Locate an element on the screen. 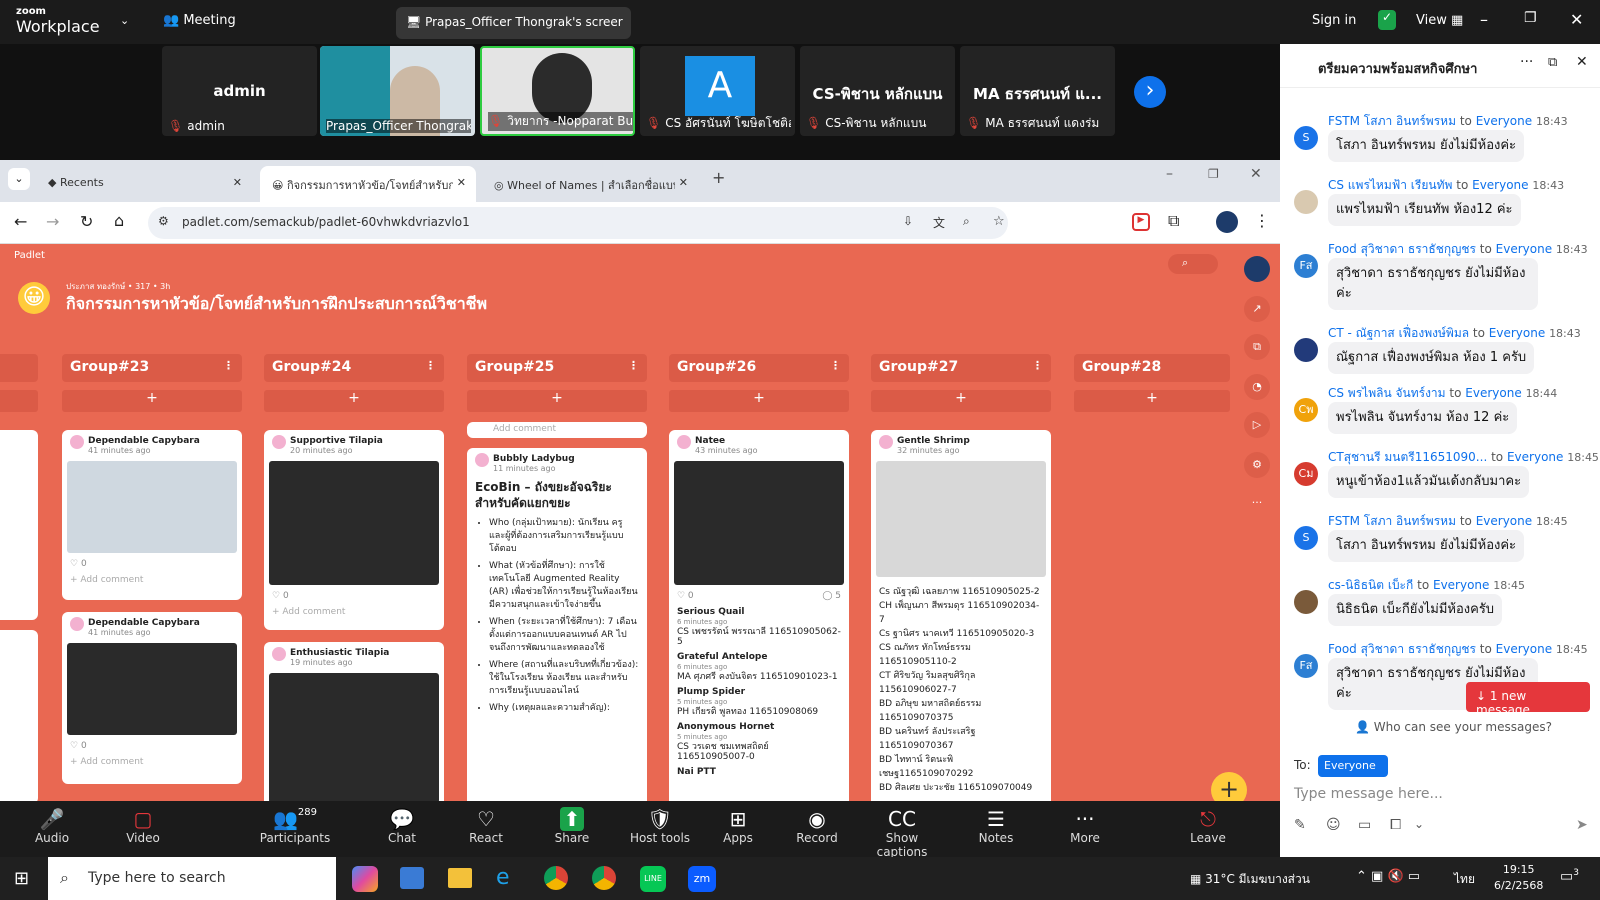 The height and width of the screenshot is (900, 1600). avatar is located at coordinates (1257, 269).